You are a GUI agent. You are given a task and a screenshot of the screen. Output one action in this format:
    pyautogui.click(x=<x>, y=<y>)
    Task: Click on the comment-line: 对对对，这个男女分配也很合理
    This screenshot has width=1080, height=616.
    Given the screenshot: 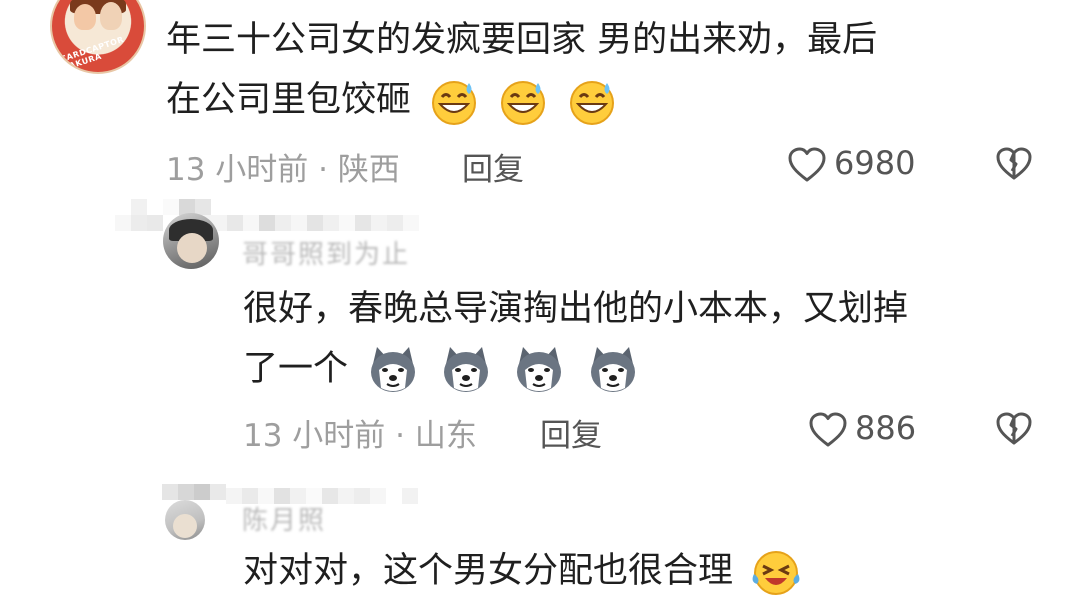 What is the action you would take?
    pyautogui.click(x=522, y=571)
    